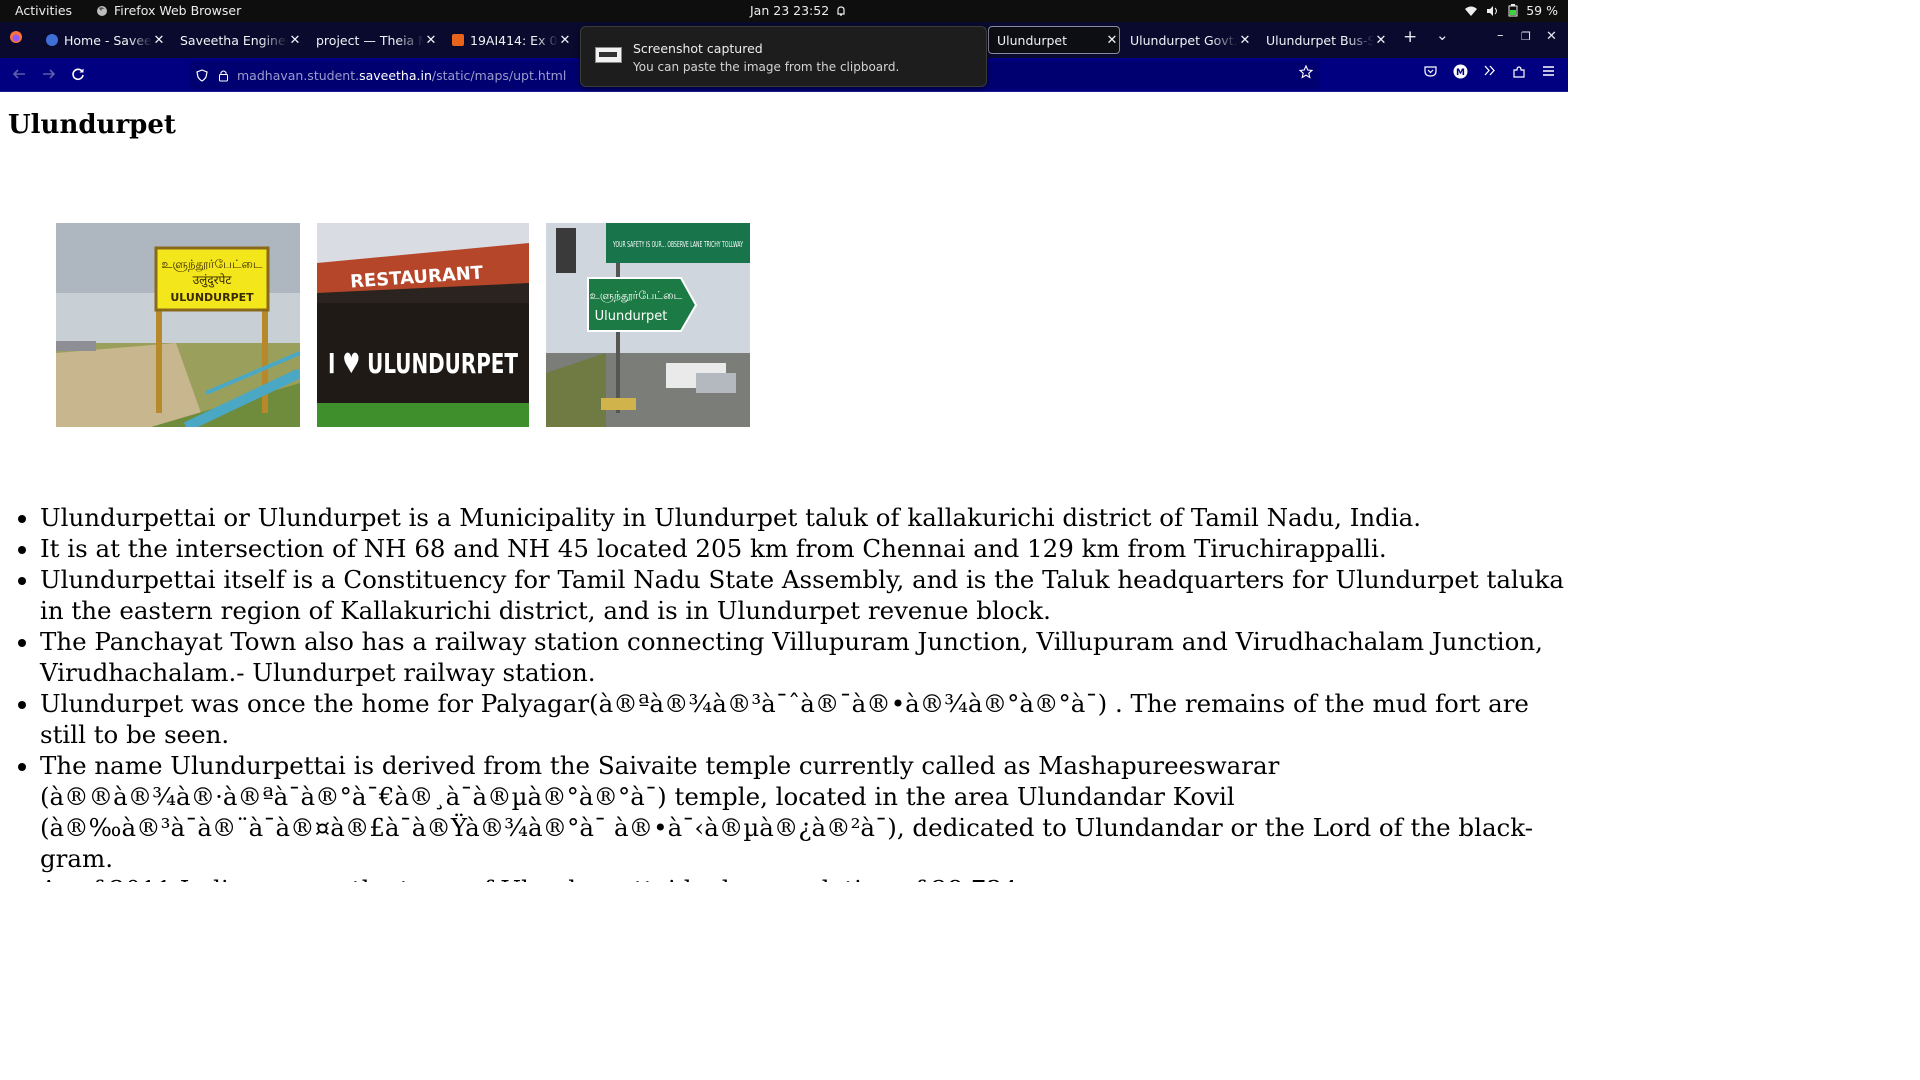 Image resolution: width=1920 pixels, height=1080 pixels. Describe the element at coordinates (1410, 37) in the screenshot. I see `new-tab-plus-icon: +` at that location.